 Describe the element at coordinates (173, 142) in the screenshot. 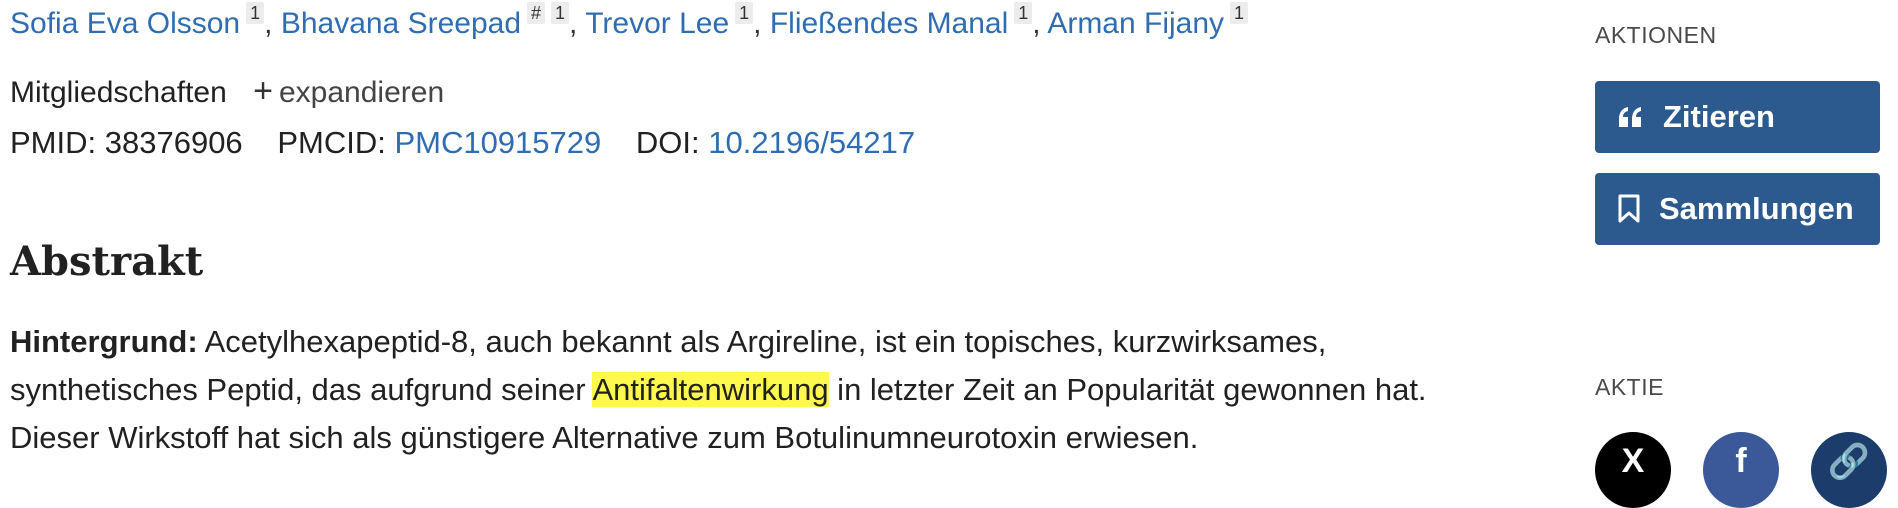

I see `pmid-value: 38376906` at that location.